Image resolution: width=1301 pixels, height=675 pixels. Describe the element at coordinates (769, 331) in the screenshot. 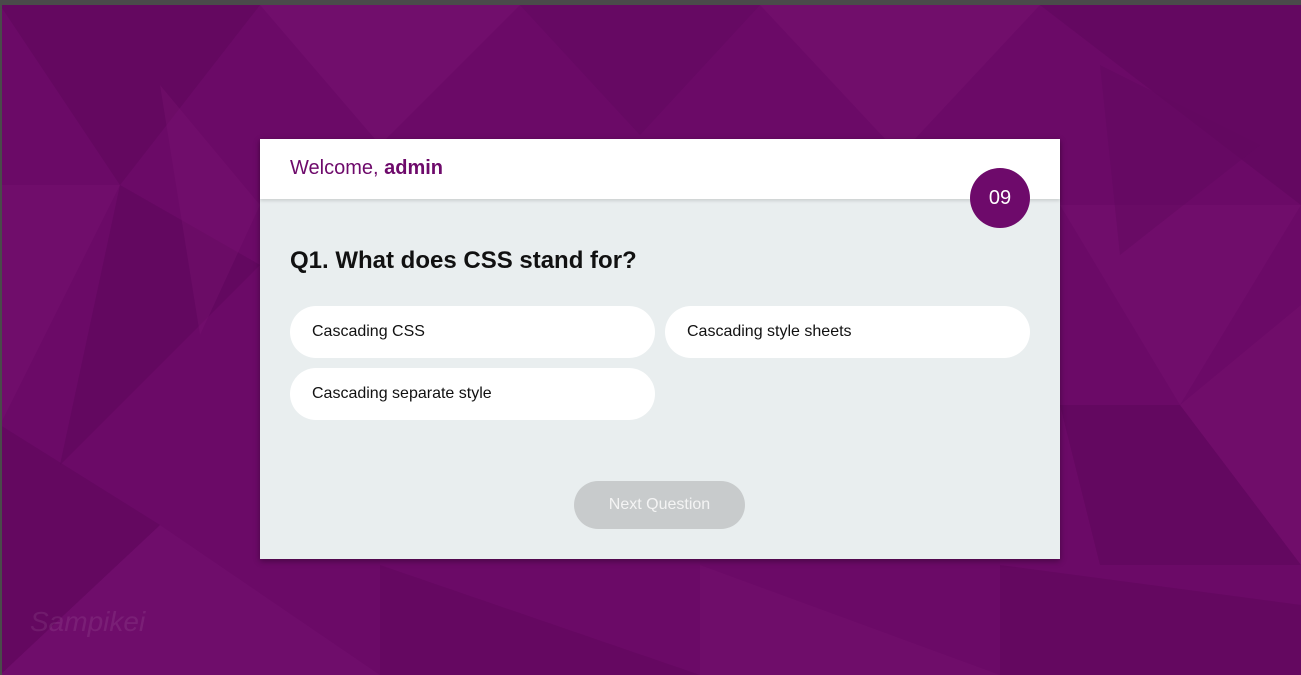

I see `answer-option-label: Cascading style sheets` at that location.